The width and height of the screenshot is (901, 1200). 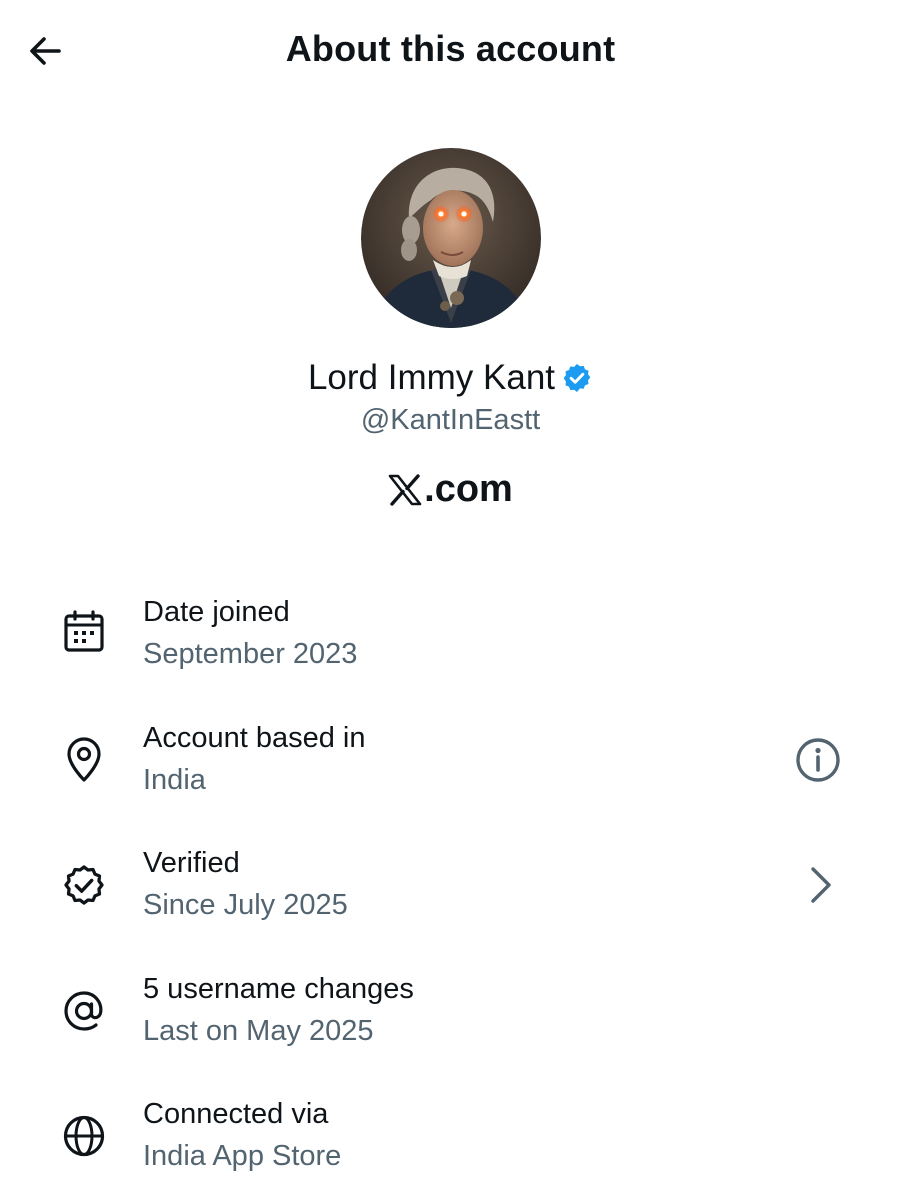 I want to click on platform-domain: .com, so click(x=468, y=489).